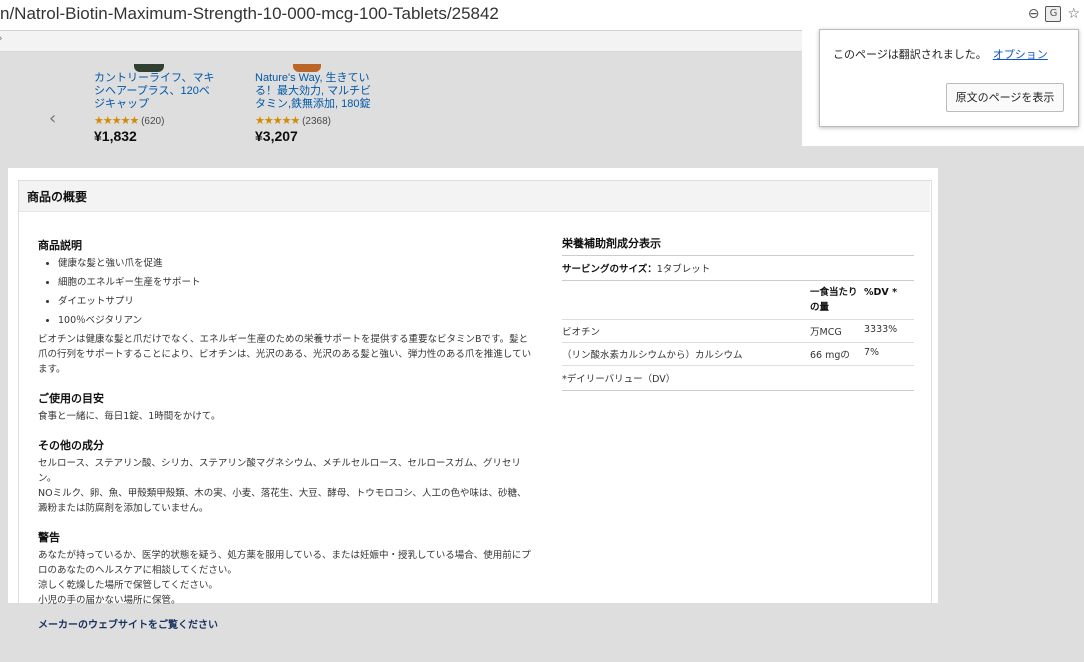  What do you see at coordinates (872, 352) in the screenshot?
I see `nutrient-dv: 7%` at bounding box center [872, 352].